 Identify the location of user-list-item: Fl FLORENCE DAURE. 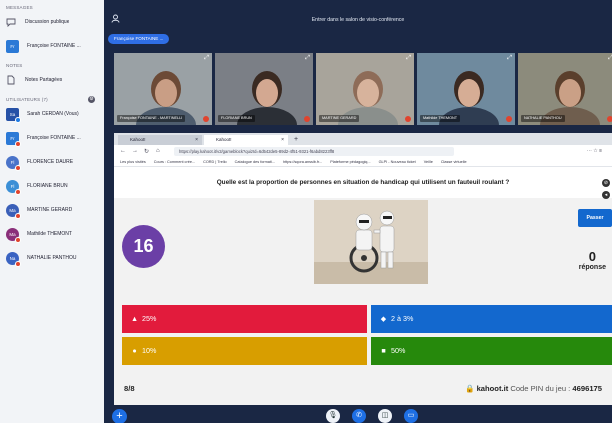
(52, 162).